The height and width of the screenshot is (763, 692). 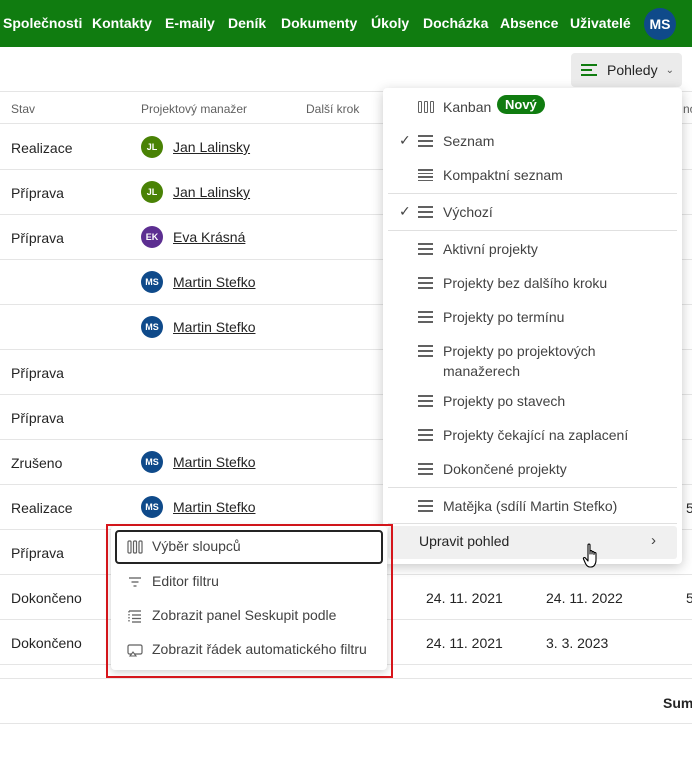 I want to click on menu-item-label: Aktivní projekty, so click(x=490, y=249).